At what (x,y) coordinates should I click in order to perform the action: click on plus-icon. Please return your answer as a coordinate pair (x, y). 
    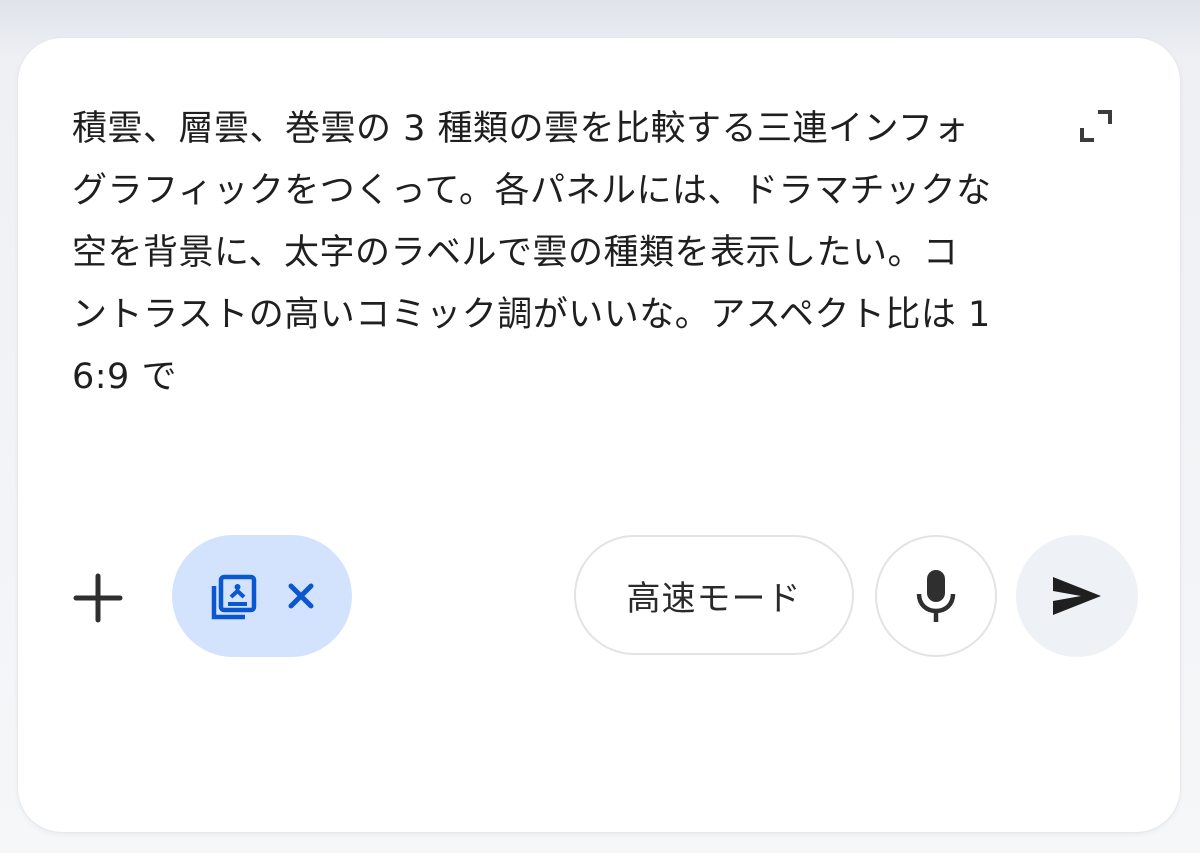
    Looking at the image, I should click on (98, 598).